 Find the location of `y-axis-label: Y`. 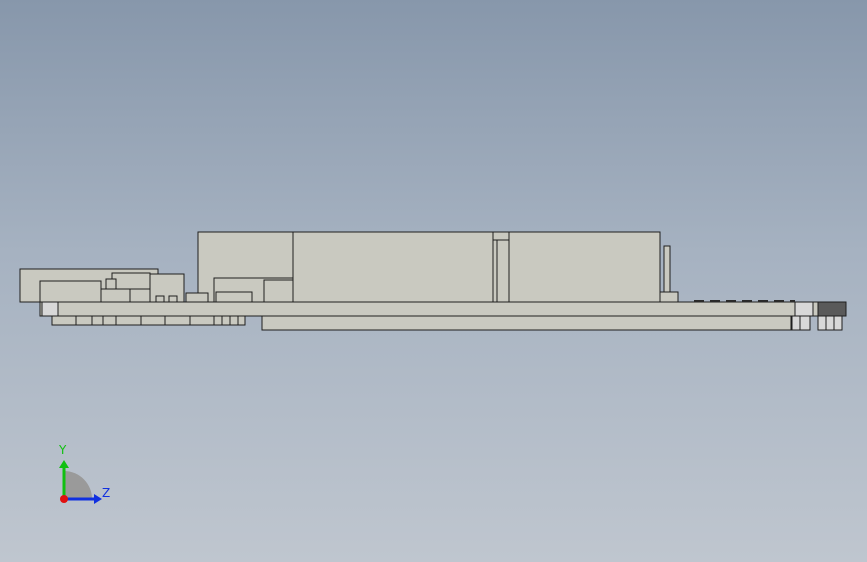

y-axis-label: Y is located at coordinates (63, 450).